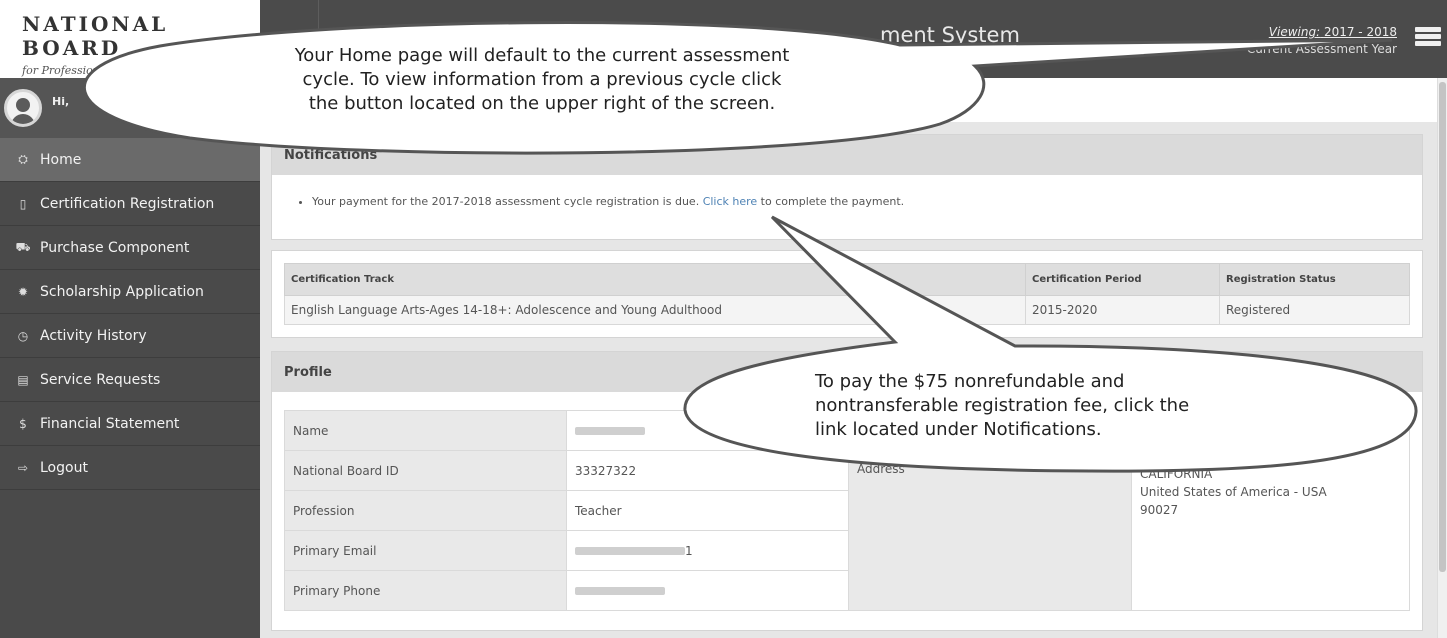 Image resolution: width=1447 pixels, height=638 pixels. I want to click on sidebar-item-logout: ⇨ Logout, so click(130, 468).